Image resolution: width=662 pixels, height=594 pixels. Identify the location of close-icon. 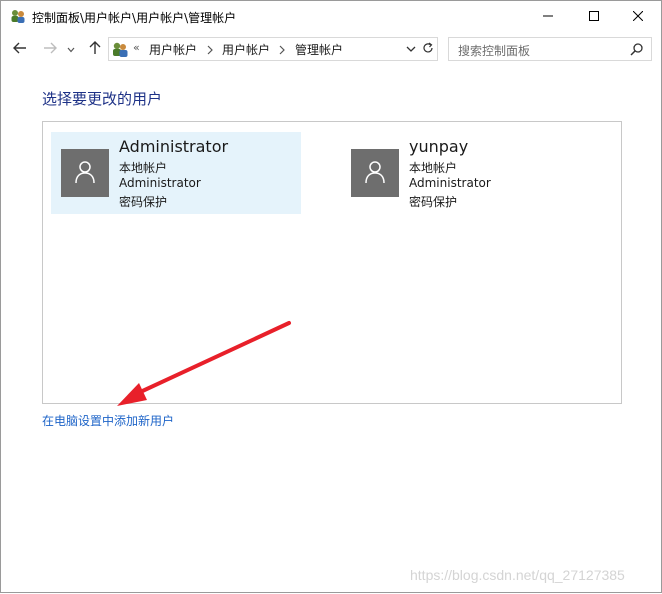
(638, 17).